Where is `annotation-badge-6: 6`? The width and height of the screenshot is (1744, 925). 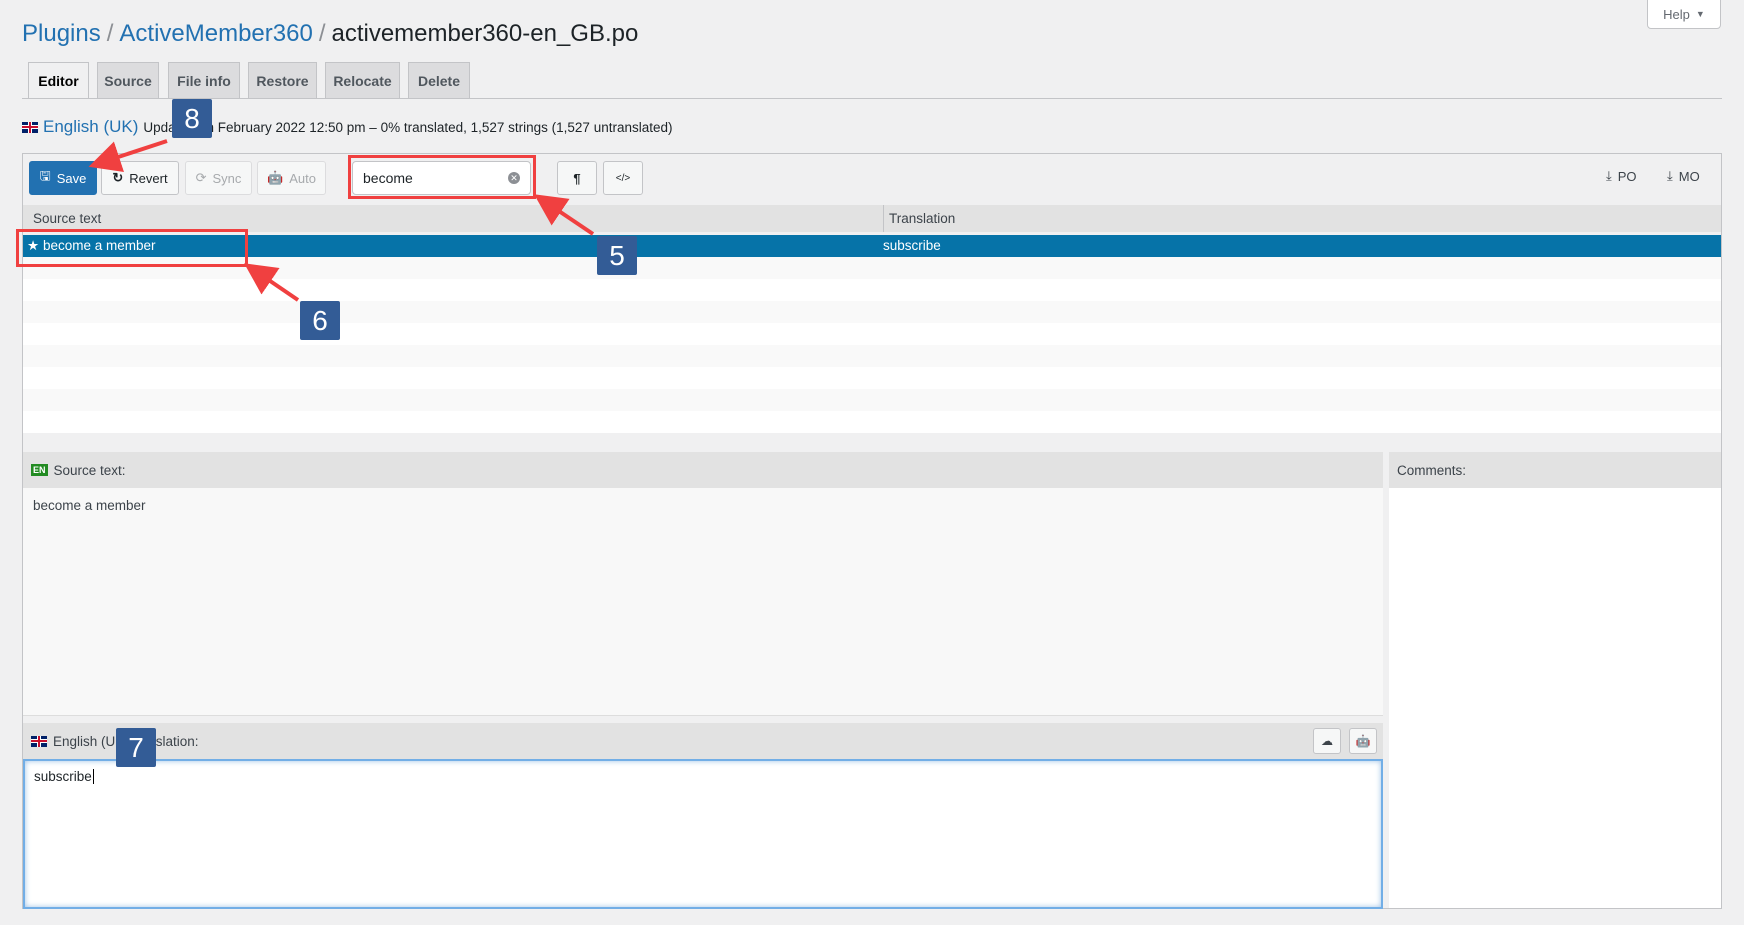 annotation-badge-6: 6 is located at coordinates (320, 320).